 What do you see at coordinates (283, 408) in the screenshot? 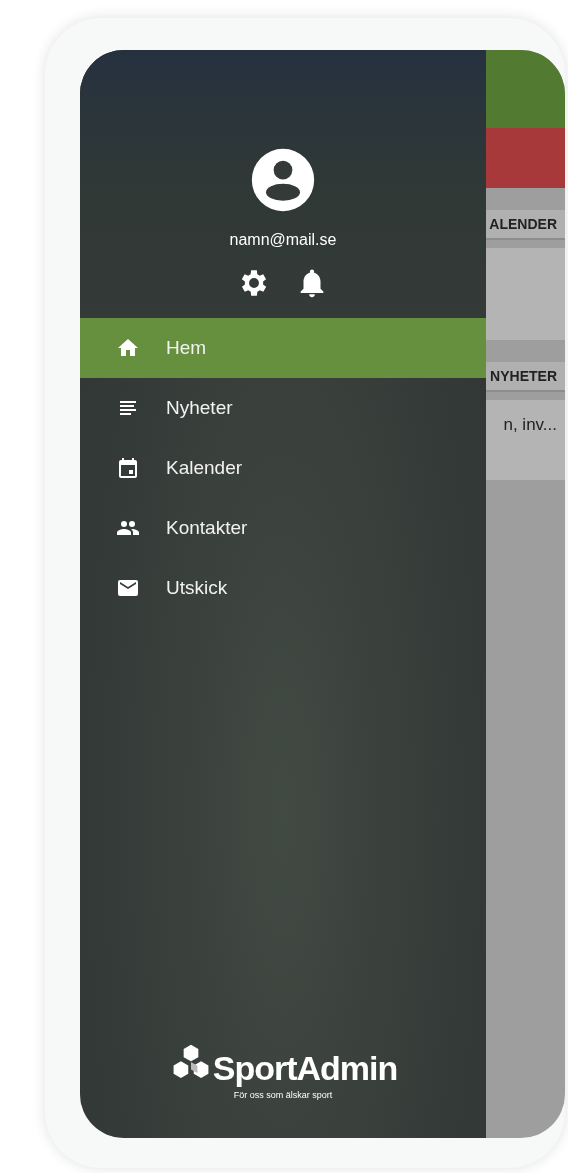
I see `menu-item: Nyheter` at bounding box center [283, 408].